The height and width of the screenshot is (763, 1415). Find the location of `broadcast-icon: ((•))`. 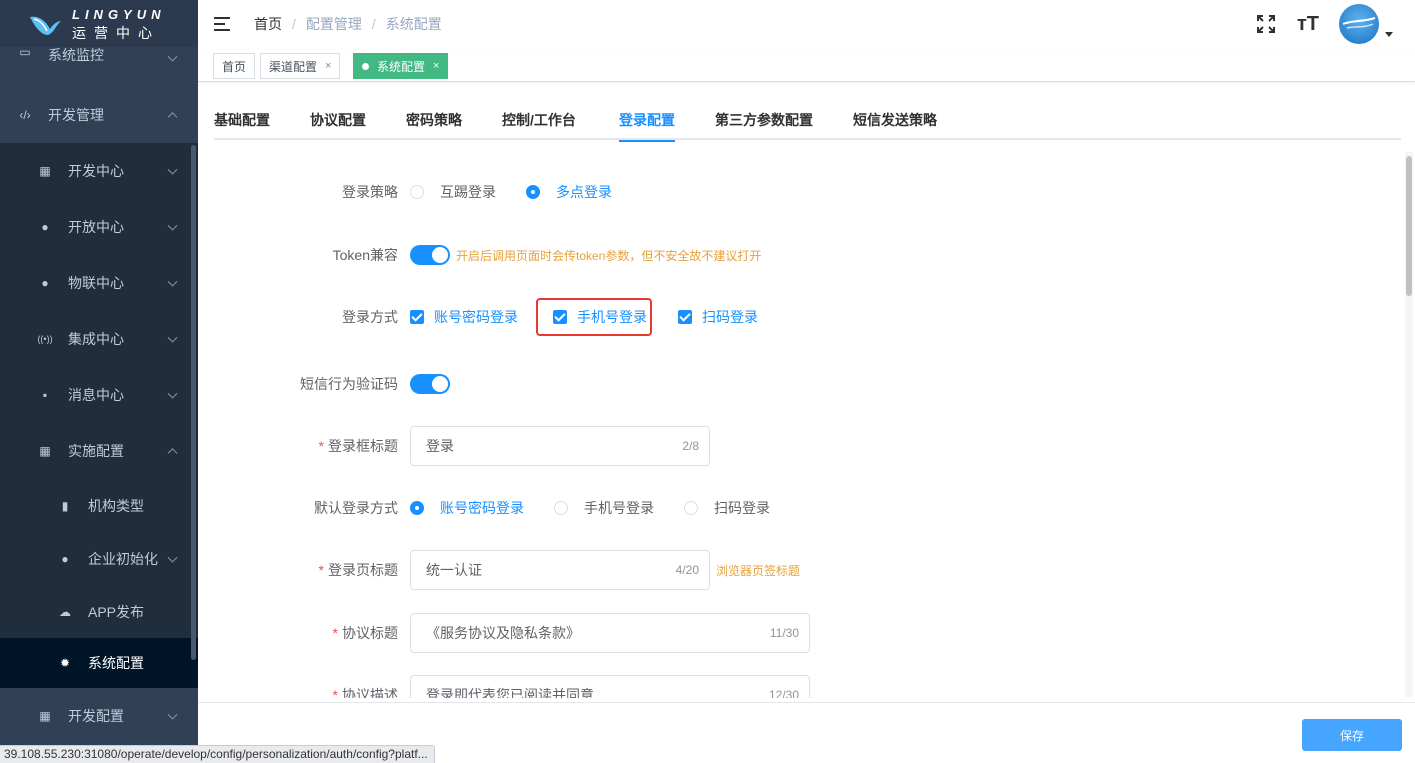

broadcast-icon: ((•)) is located at coordinates (45, 339).